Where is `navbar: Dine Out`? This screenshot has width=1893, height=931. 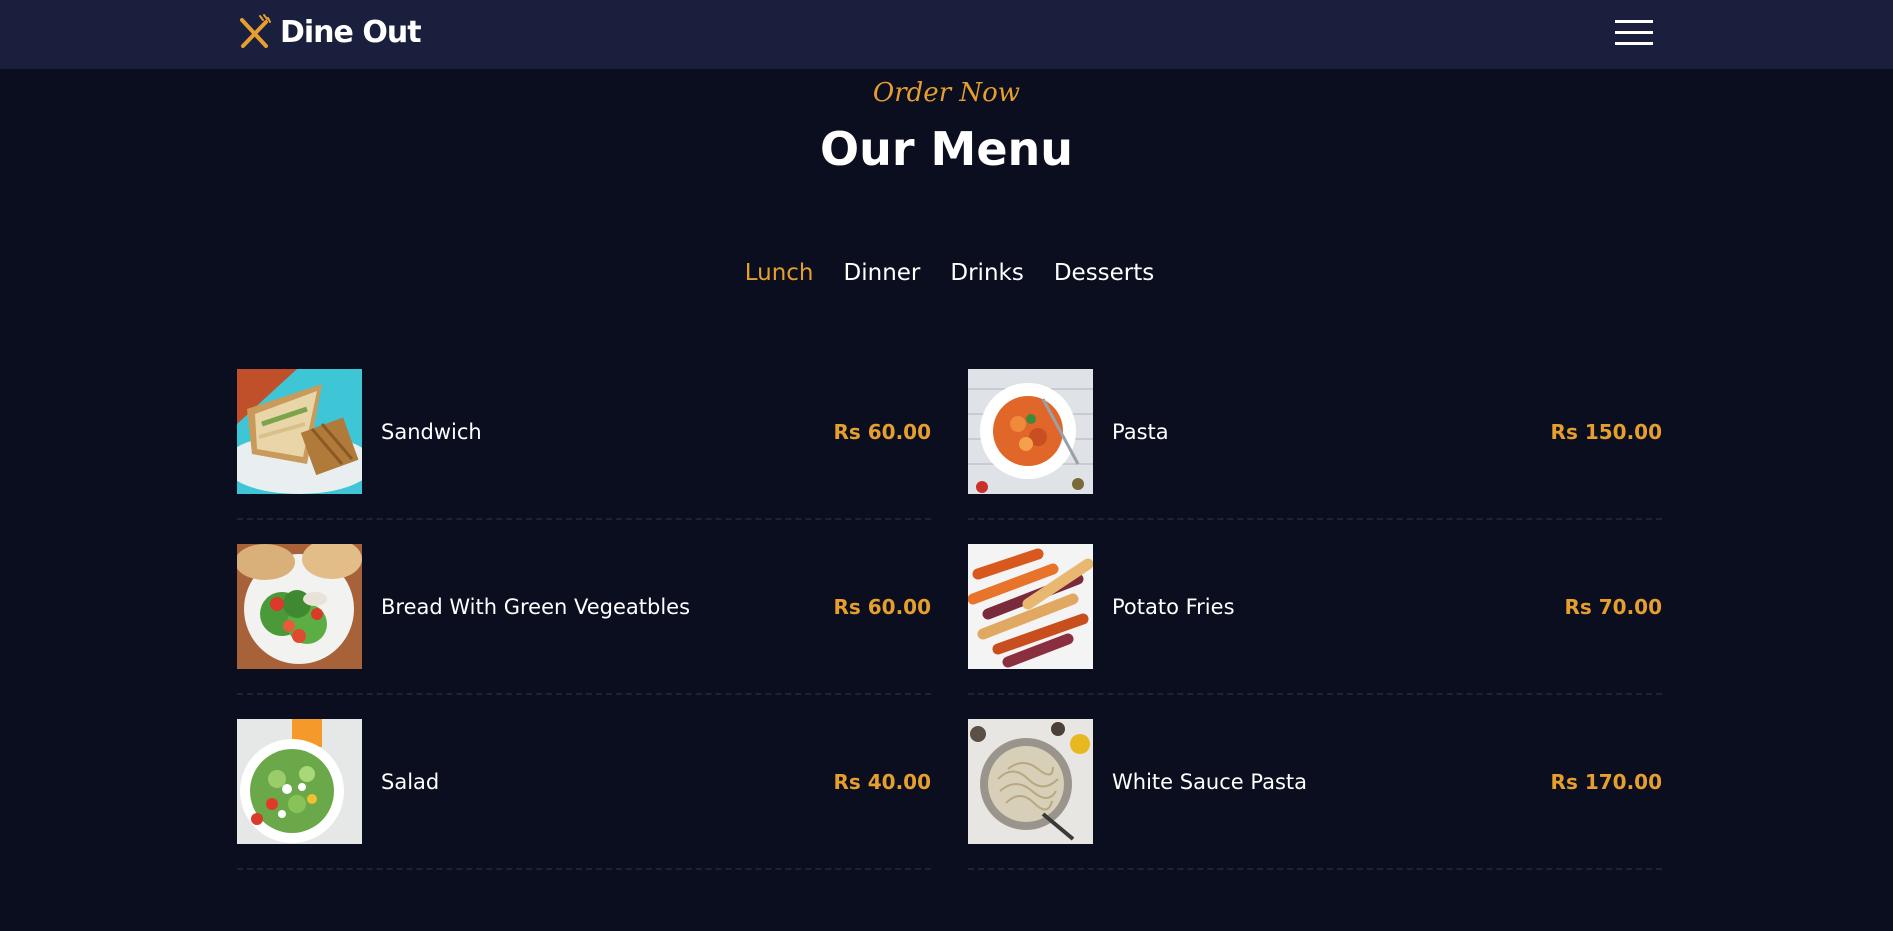 navbar: Dine Out is located at coordinates (946, 34).